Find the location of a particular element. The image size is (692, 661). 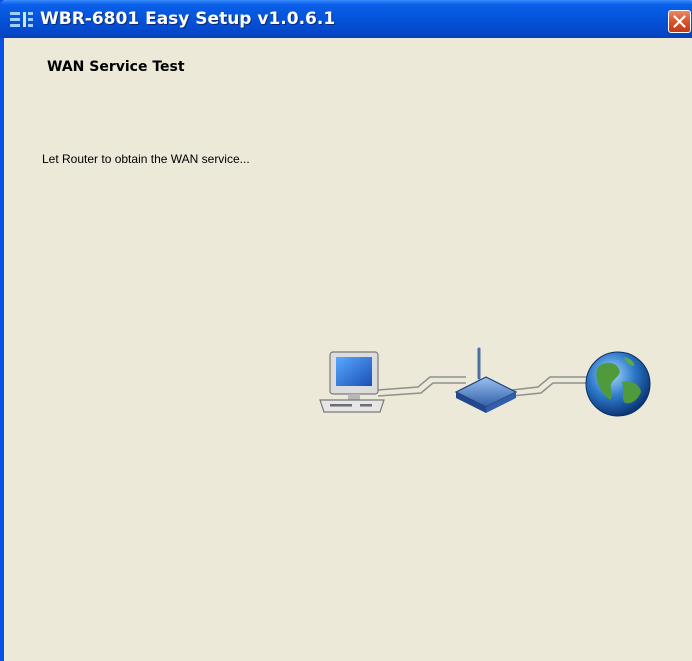

router-icon is located at coordinates (486, 380).